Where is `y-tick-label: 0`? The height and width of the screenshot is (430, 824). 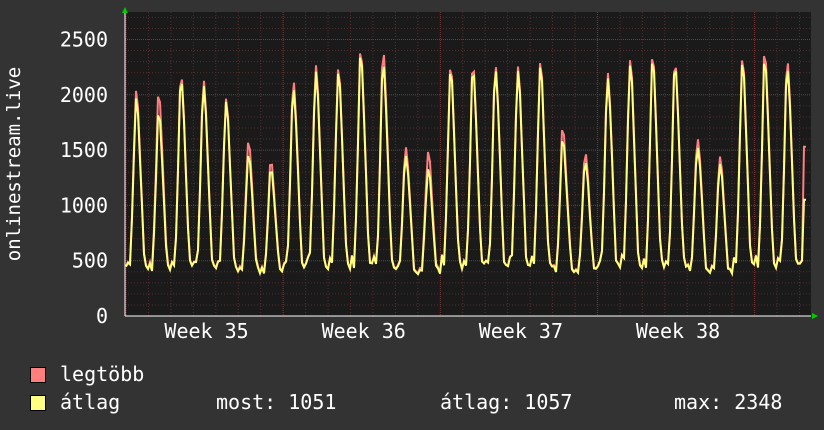
y-tick-label: 0 is located at coordinates (102, 316).